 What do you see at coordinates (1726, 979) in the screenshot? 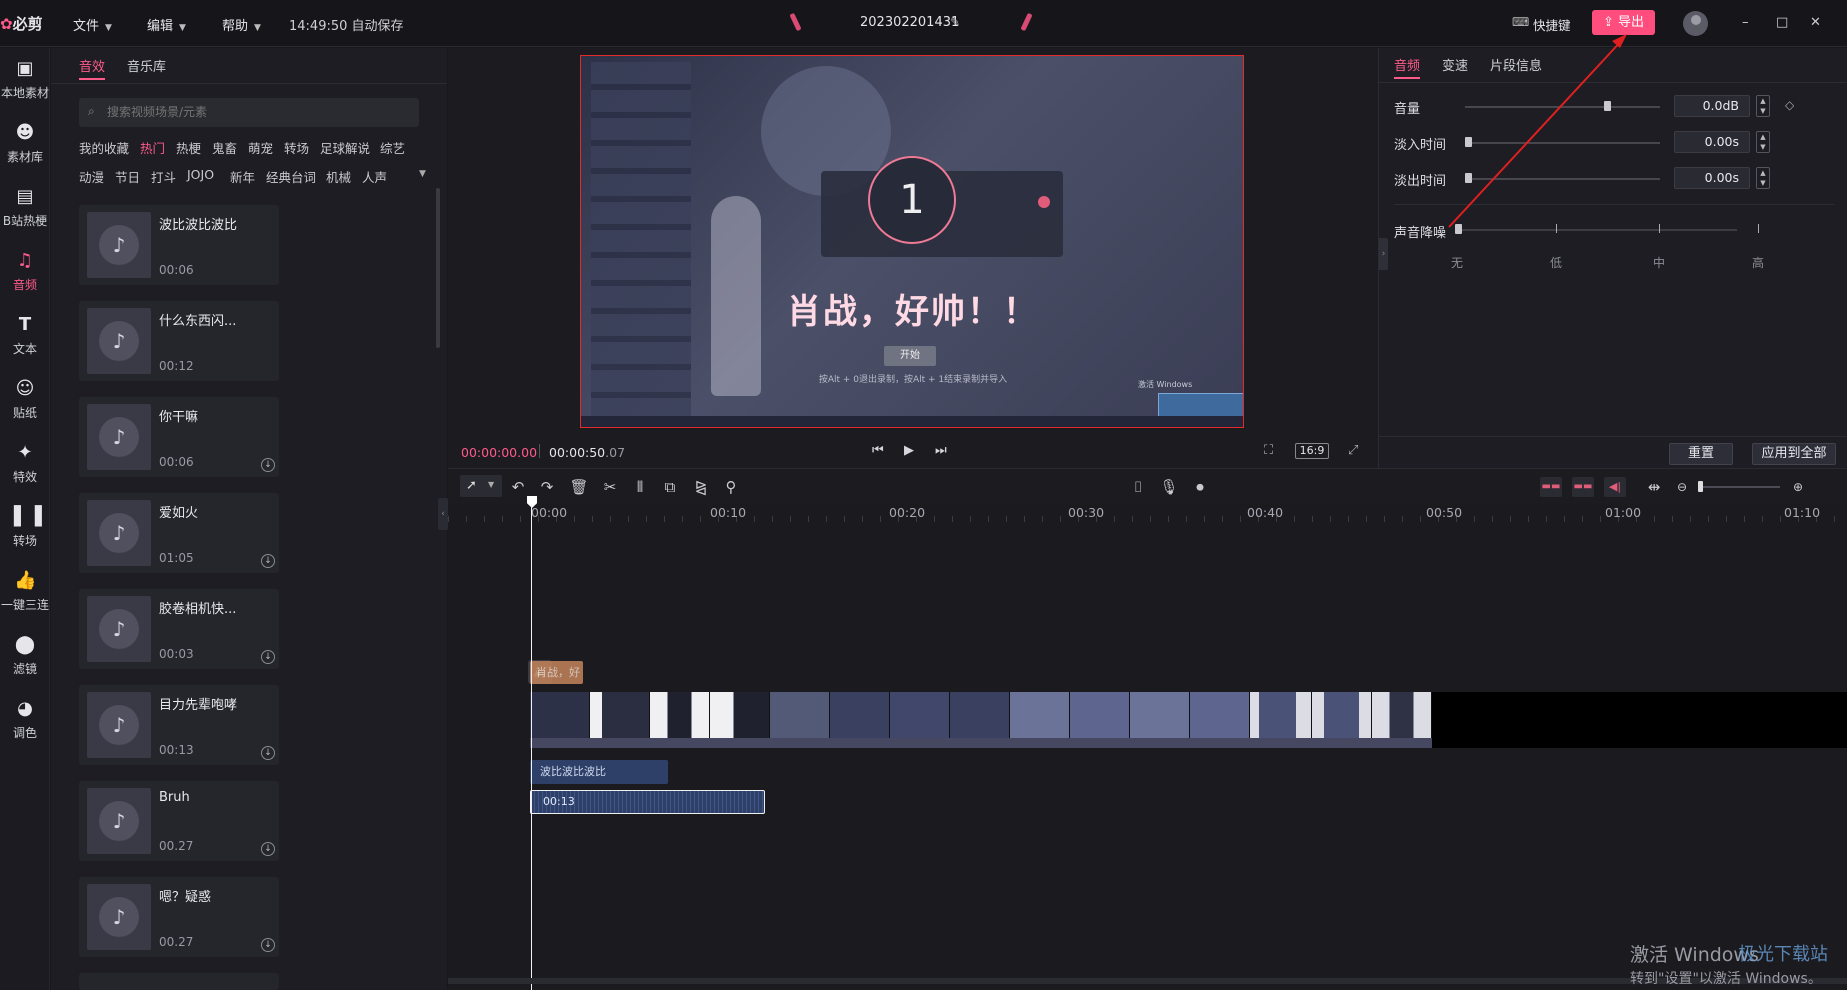
I see `windows-activation-text: 转到"设置"以激活 Windows。` at bounding box center [1726, 979].